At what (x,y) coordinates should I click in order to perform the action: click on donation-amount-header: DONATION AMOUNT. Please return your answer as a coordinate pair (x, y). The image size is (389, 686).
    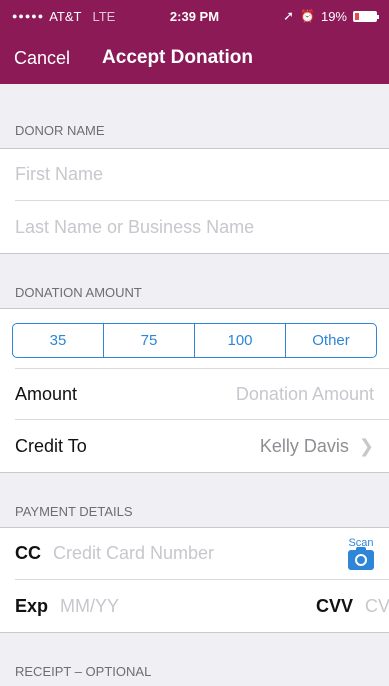
    Looking at the image, I should click on (78, 292).